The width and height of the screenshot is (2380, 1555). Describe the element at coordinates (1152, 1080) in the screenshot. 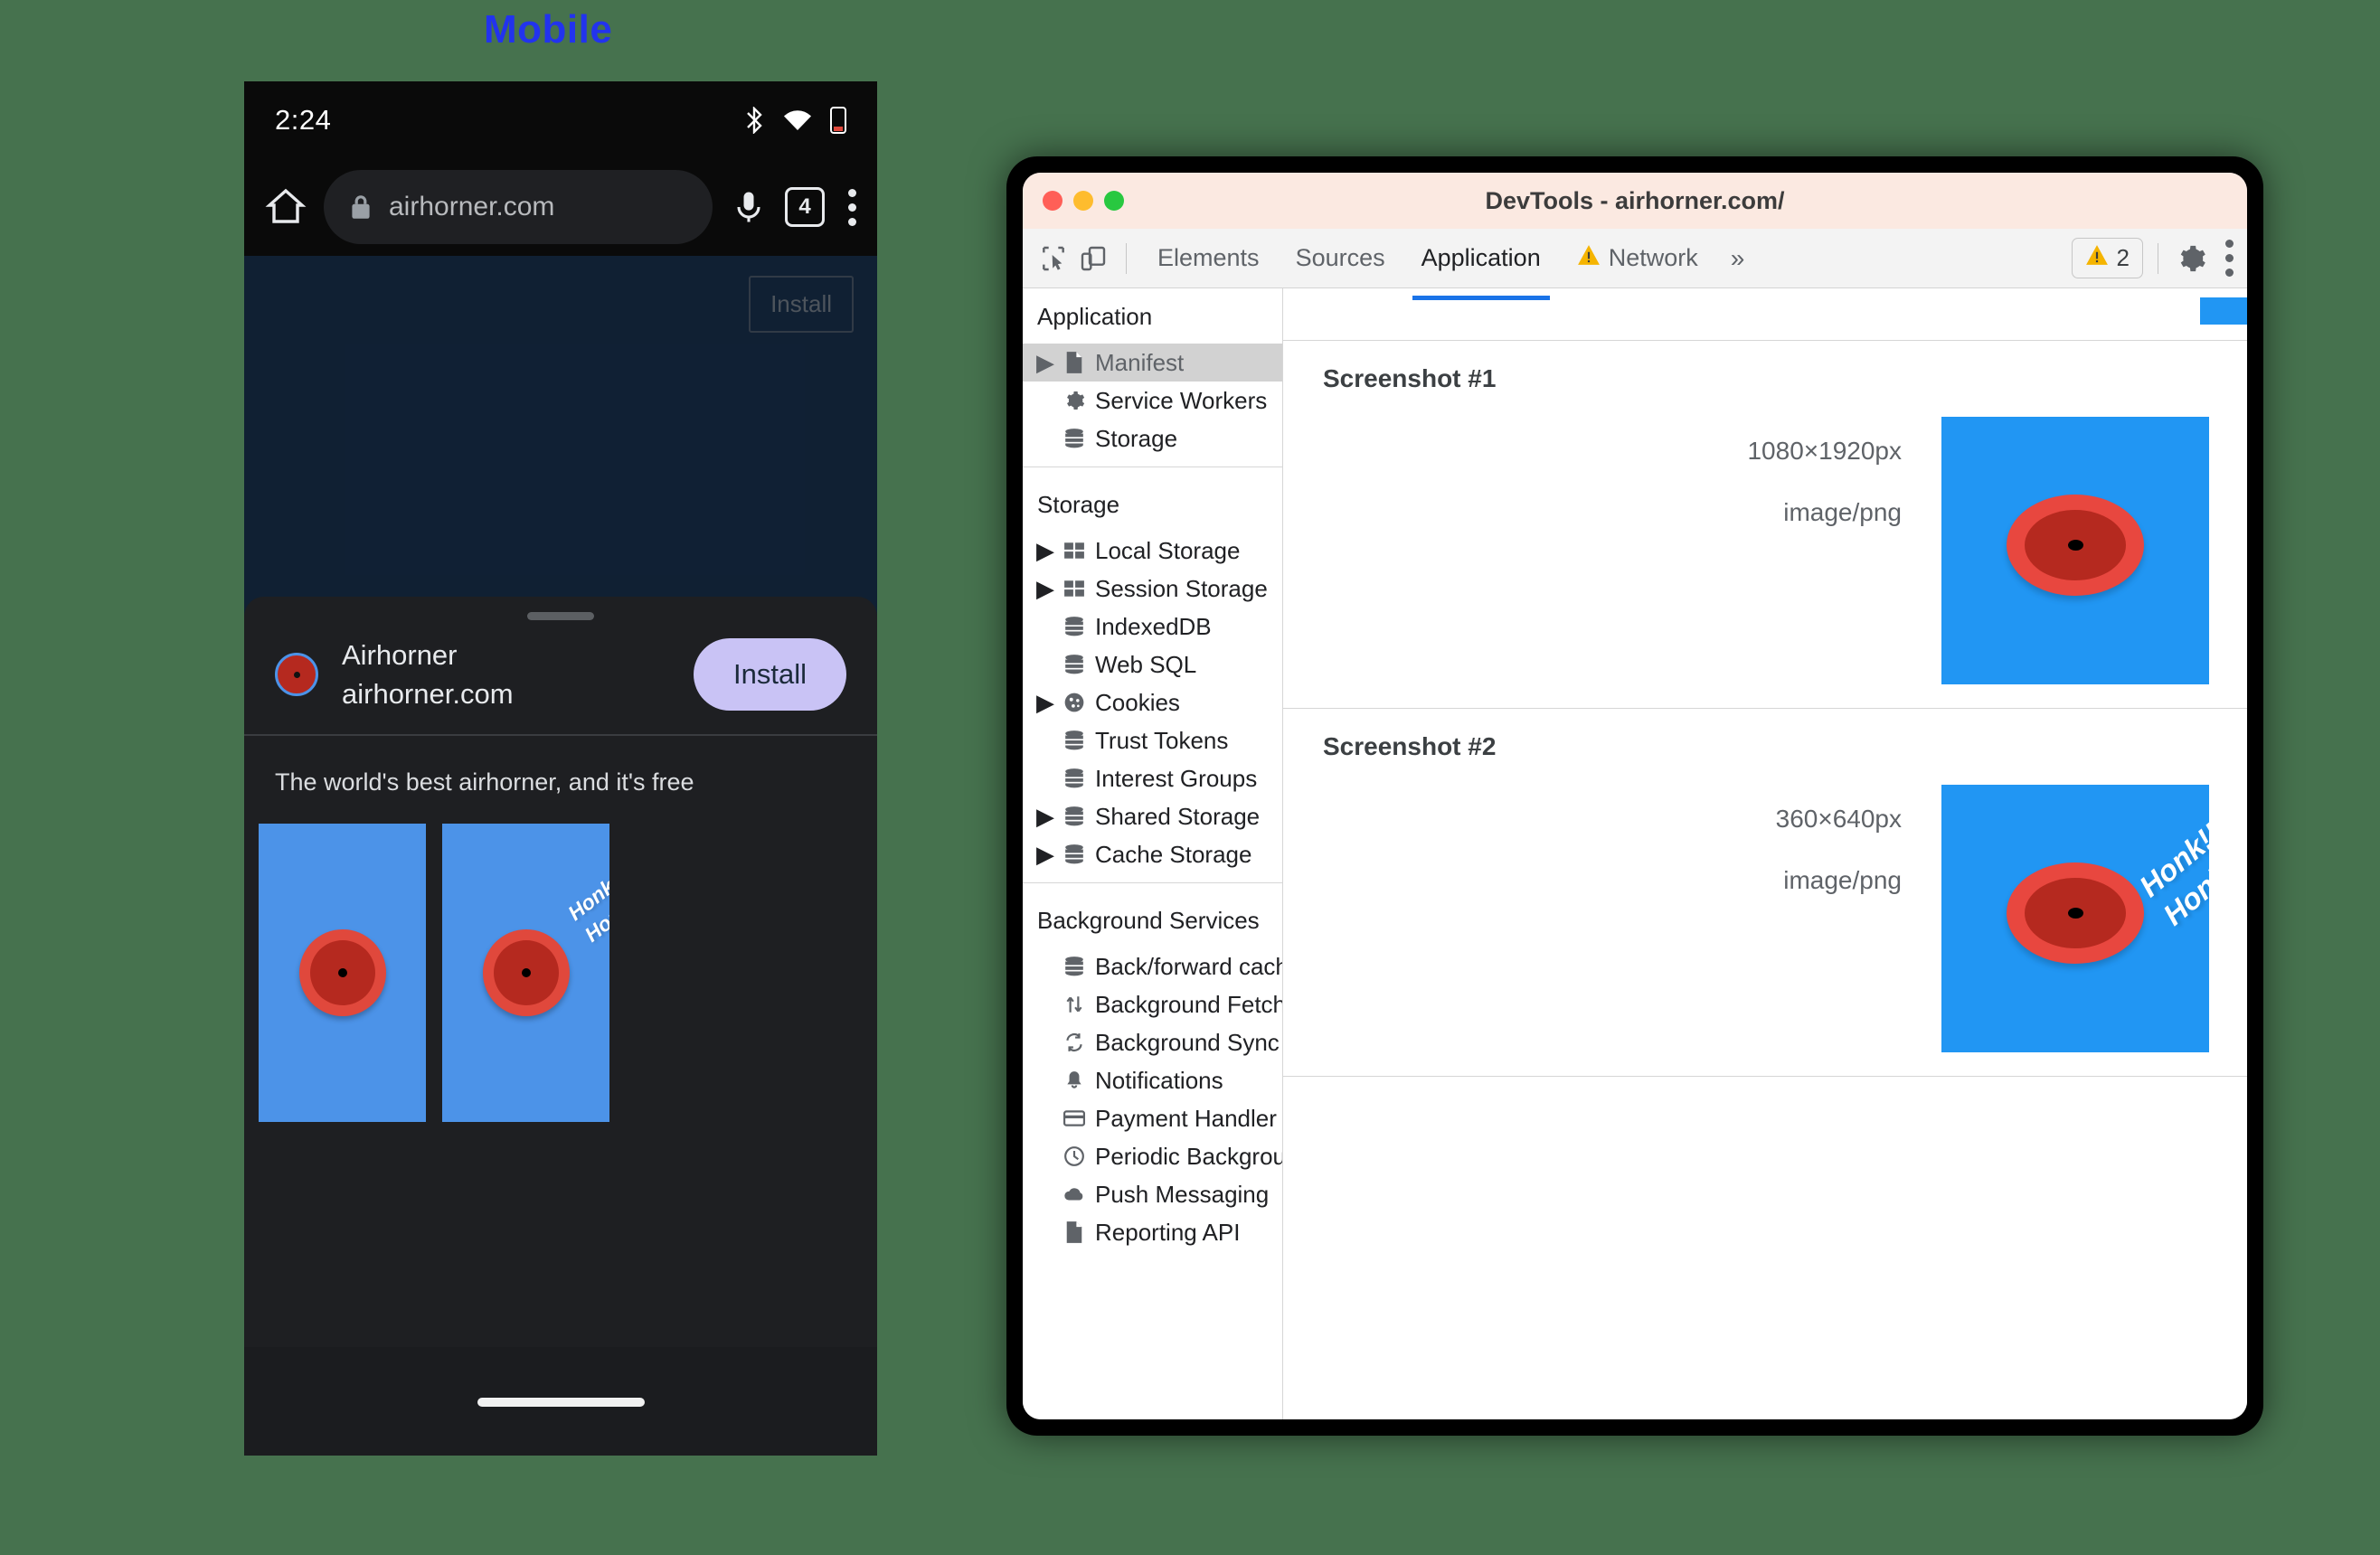

I see `sidebar-item-notifications: ▶ Notifications` at that location.